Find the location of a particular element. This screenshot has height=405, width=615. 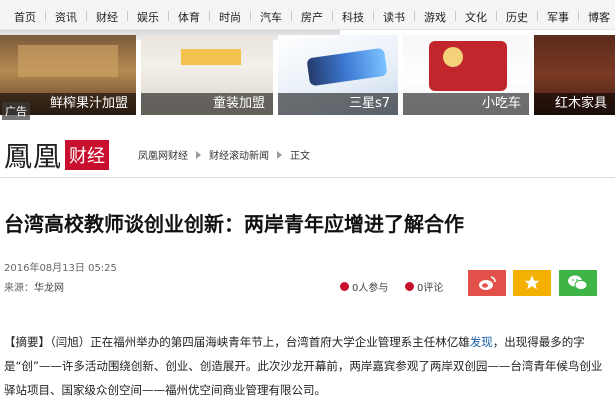

ad-card-kidswear: 童装加盟 is located at coordinates (207, 75).